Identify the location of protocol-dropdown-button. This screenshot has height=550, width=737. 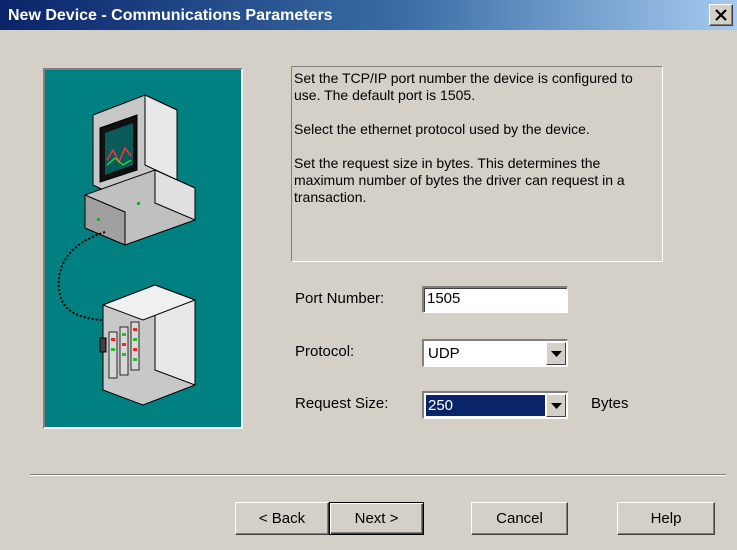
(556, 353).